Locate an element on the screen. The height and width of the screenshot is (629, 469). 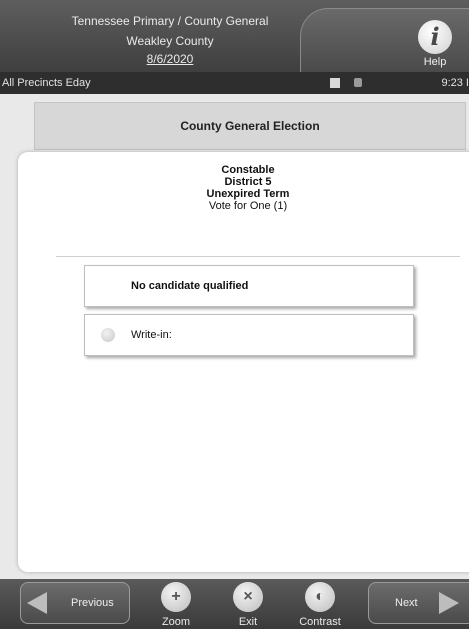
divider is located at coordinates (258, 256).